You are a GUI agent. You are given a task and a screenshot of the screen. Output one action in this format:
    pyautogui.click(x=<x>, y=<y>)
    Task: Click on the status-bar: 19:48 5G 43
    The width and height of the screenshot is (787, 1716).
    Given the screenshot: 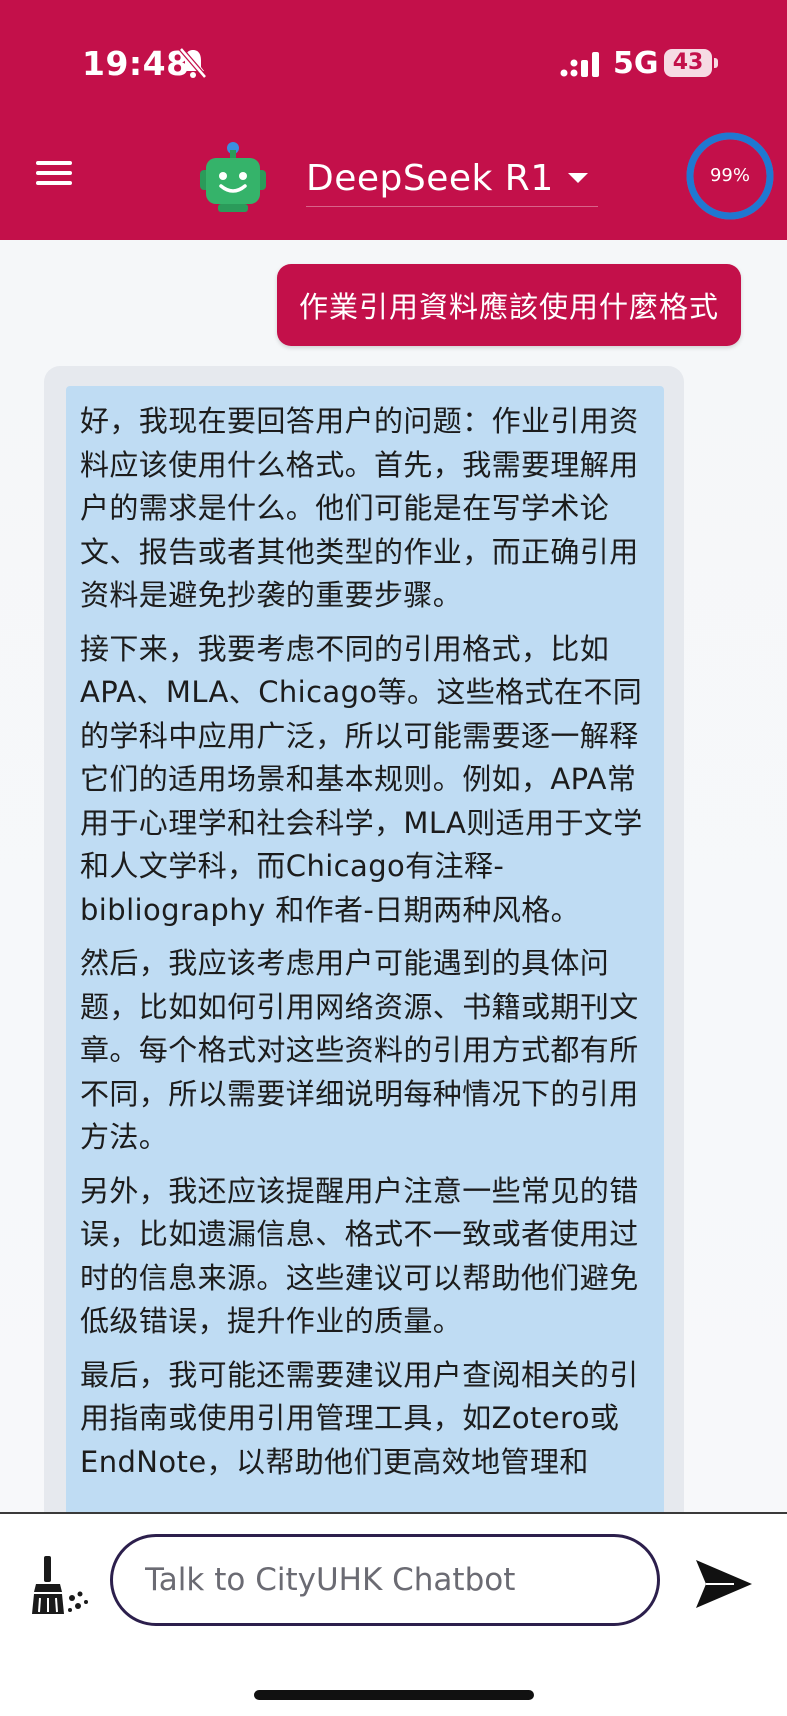 What is the action you would take?
    pyautogui.click(x=393, y=65)
    